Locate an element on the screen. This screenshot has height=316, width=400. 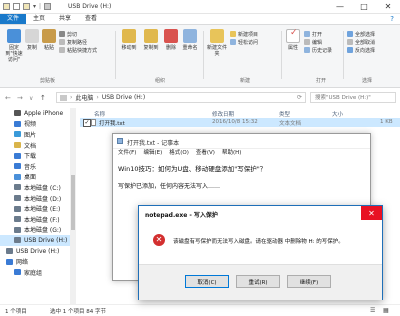
breadcrumb-this-pc: 此电脑 is located at coordinates (84, 97).